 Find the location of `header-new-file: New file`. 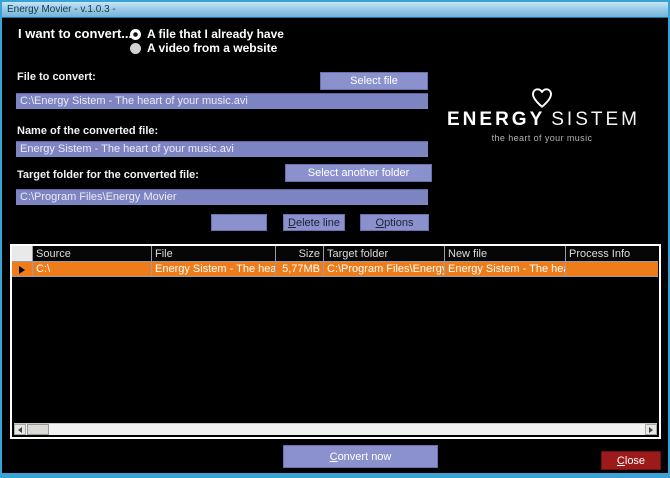

header-new-file: New file is located at coordinates (505, 254).